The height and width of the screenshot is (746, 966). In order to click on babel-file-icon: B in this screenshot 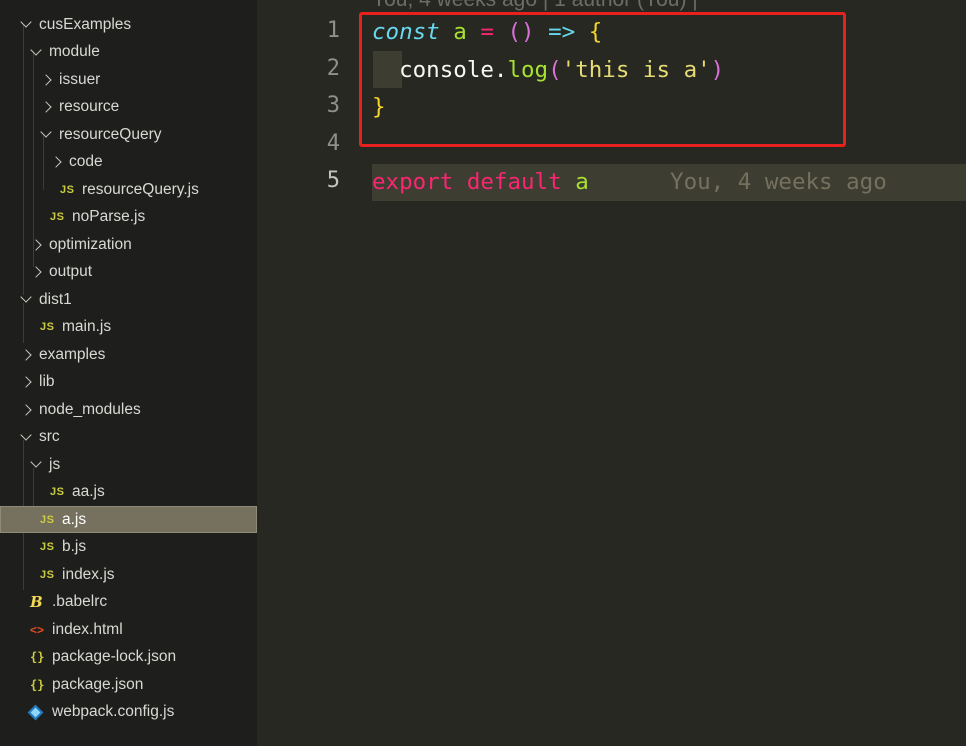, I will do `click(36, 602)`.